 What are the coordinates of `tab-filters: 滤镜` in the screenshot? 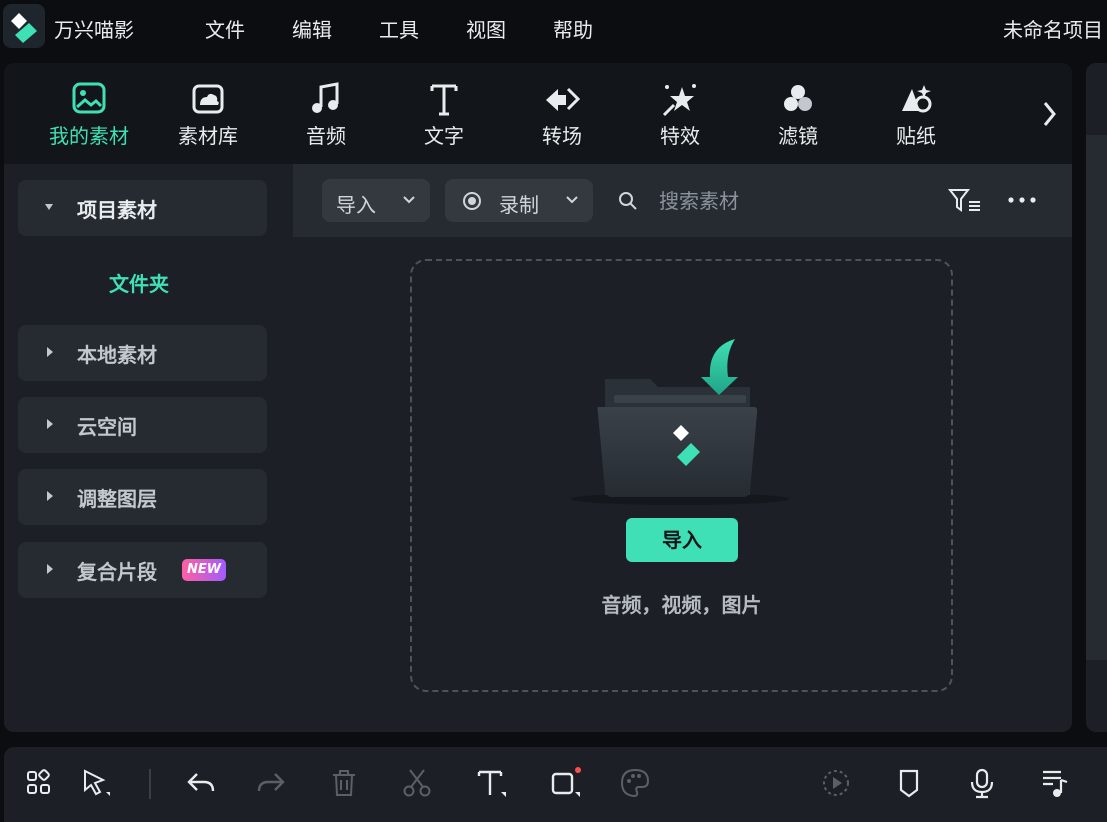 It's located at (798, 115).